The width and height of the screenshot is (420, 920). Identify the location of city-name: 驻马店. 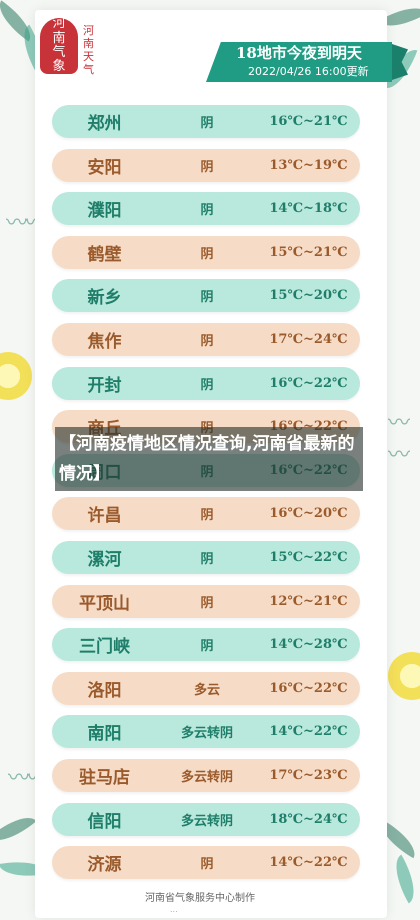
(104, 778).